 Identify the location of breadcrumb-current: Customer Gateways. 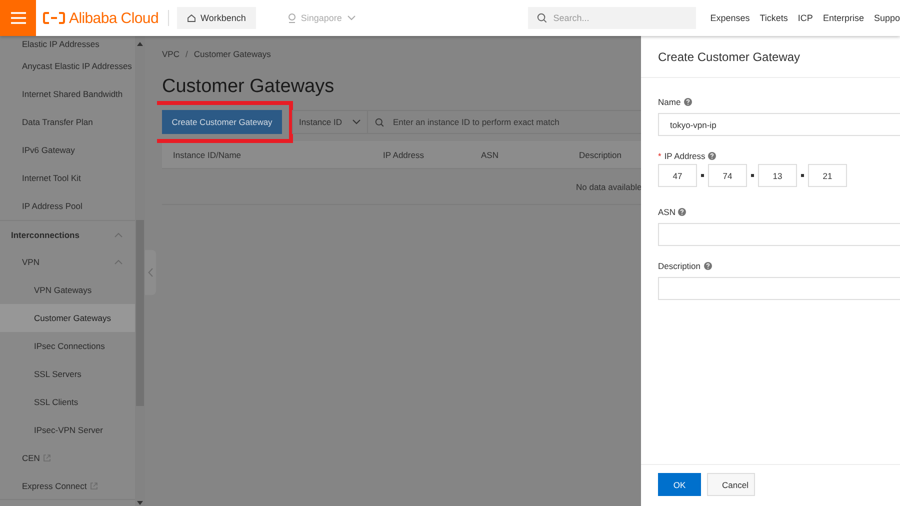
(232, 54).